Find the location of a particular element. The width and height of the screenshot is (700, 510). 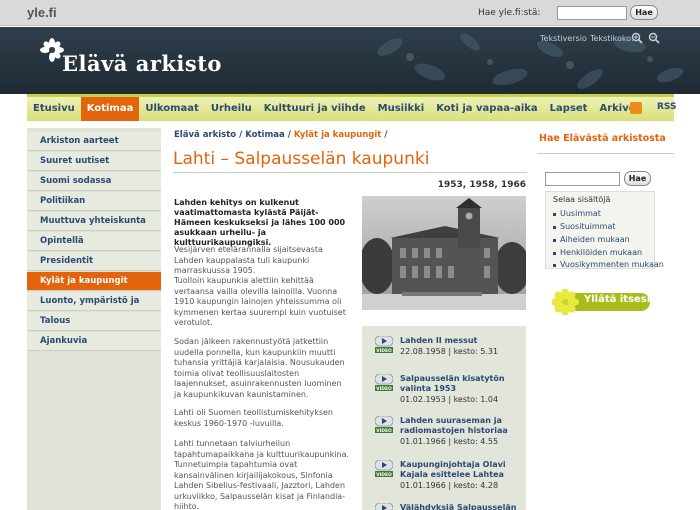

nav-item-kotimaa: Kotimaa is located at coordinates (110, 109).